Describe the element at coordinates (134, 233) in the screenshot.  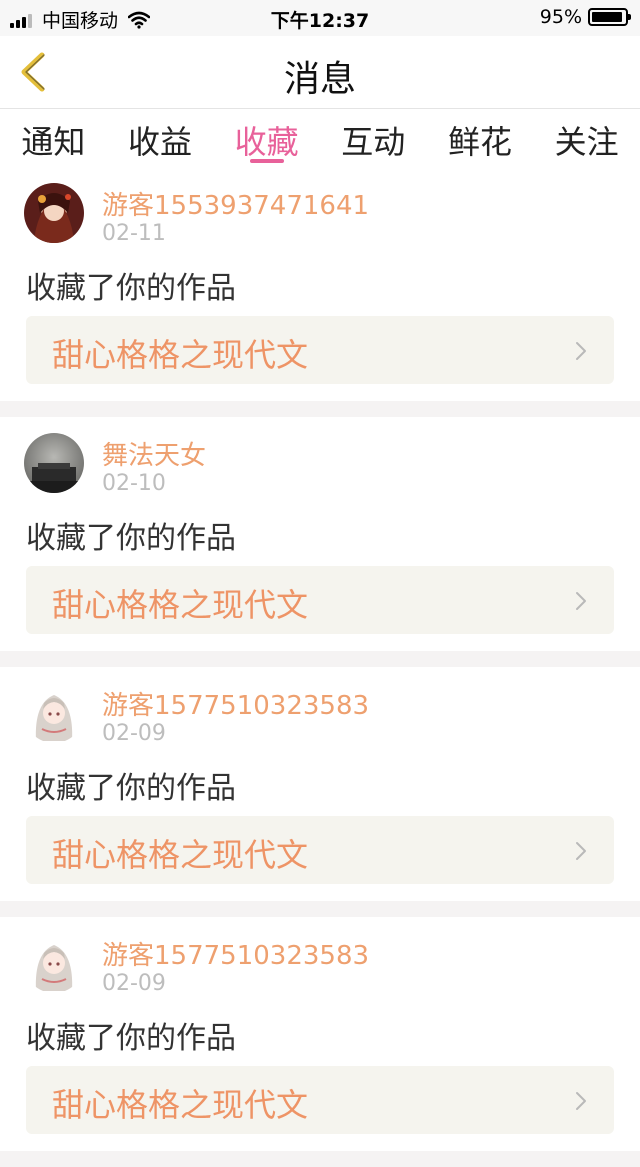
I see `timestamp: 02-11` at that location.